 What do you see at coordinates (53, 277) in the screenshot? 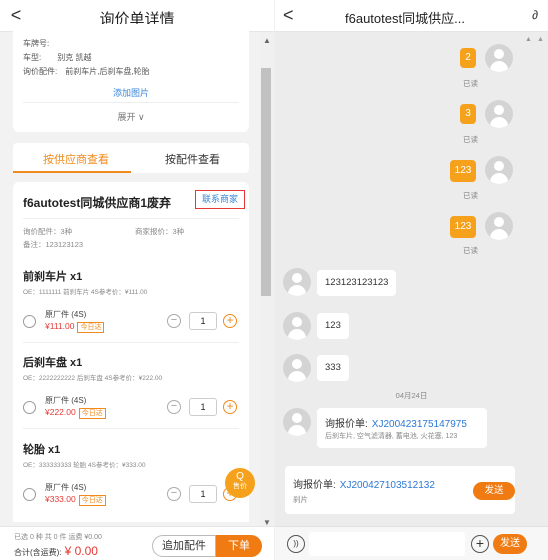
I see `part-title: 前刹车片 x1` at bounding box center [53, 277].